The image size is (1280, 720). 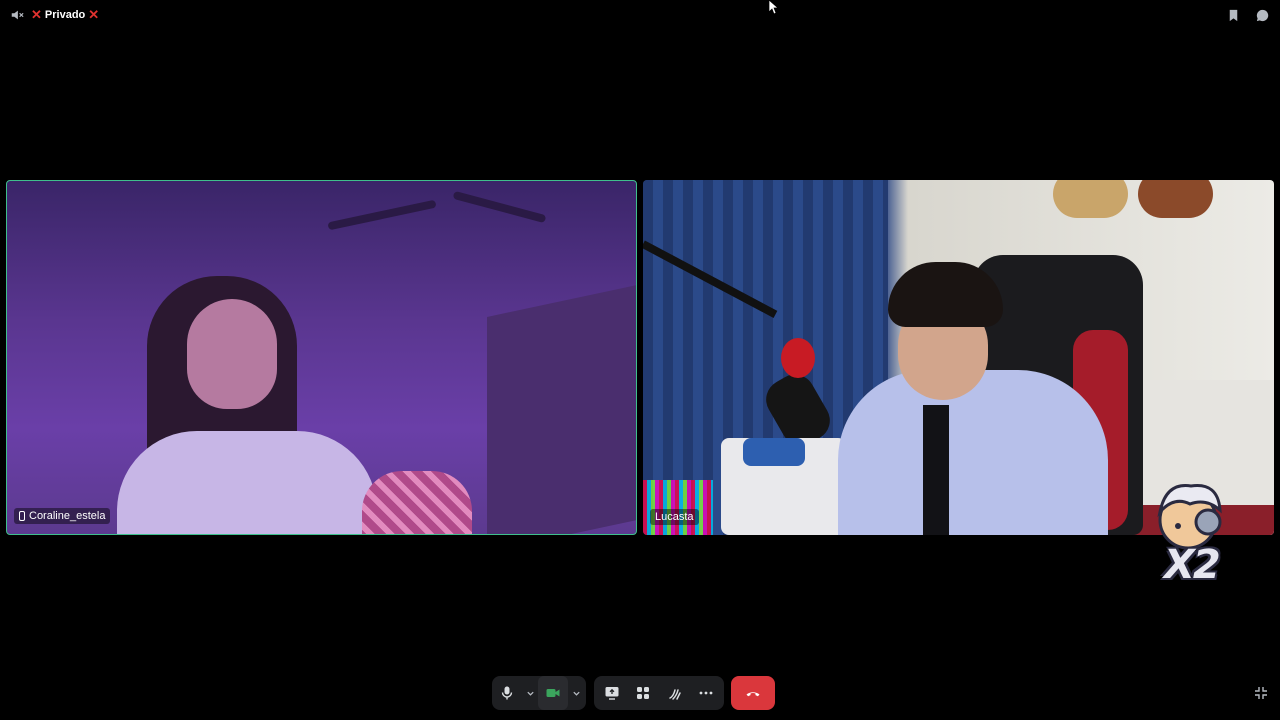 I want to click on screen-share-button, so click(x=612, y=693).